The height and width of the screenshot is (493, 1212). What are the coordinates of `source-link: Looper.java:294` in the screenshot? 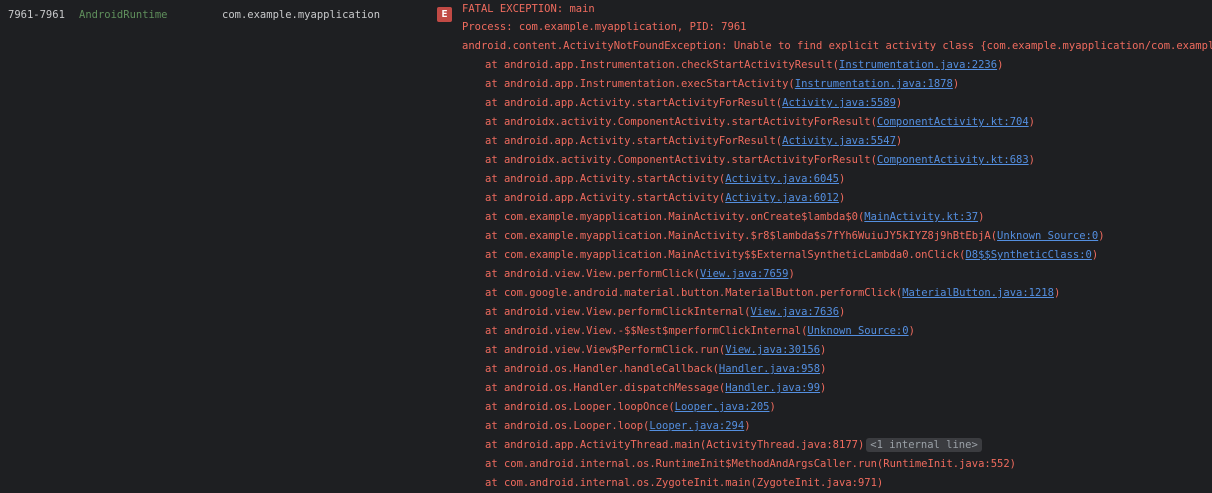 It's located at (696, 426).